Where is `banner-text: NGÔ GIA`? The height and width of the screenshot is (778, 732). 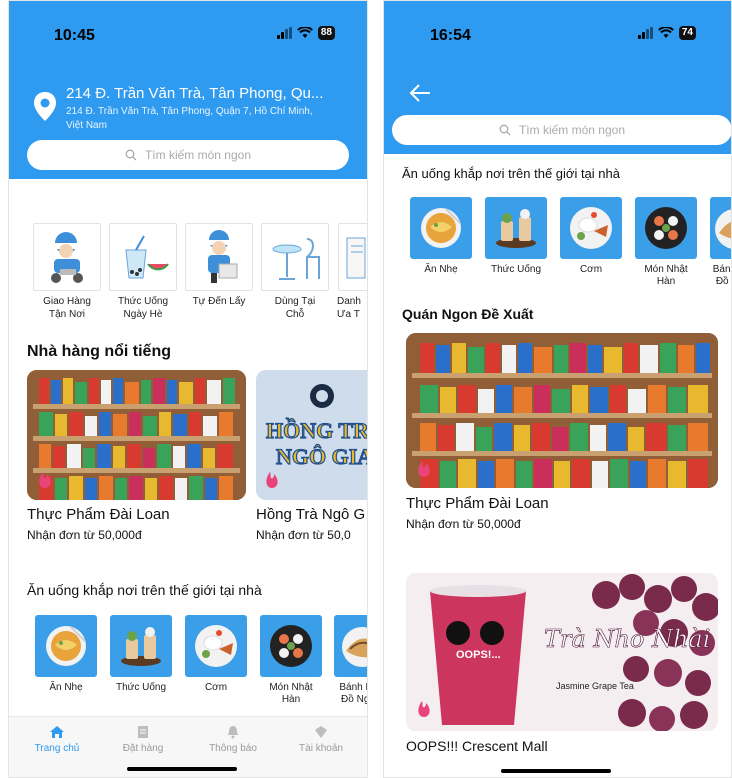
banner-text: NGÔ GIA is located at coordinates (322, 456).